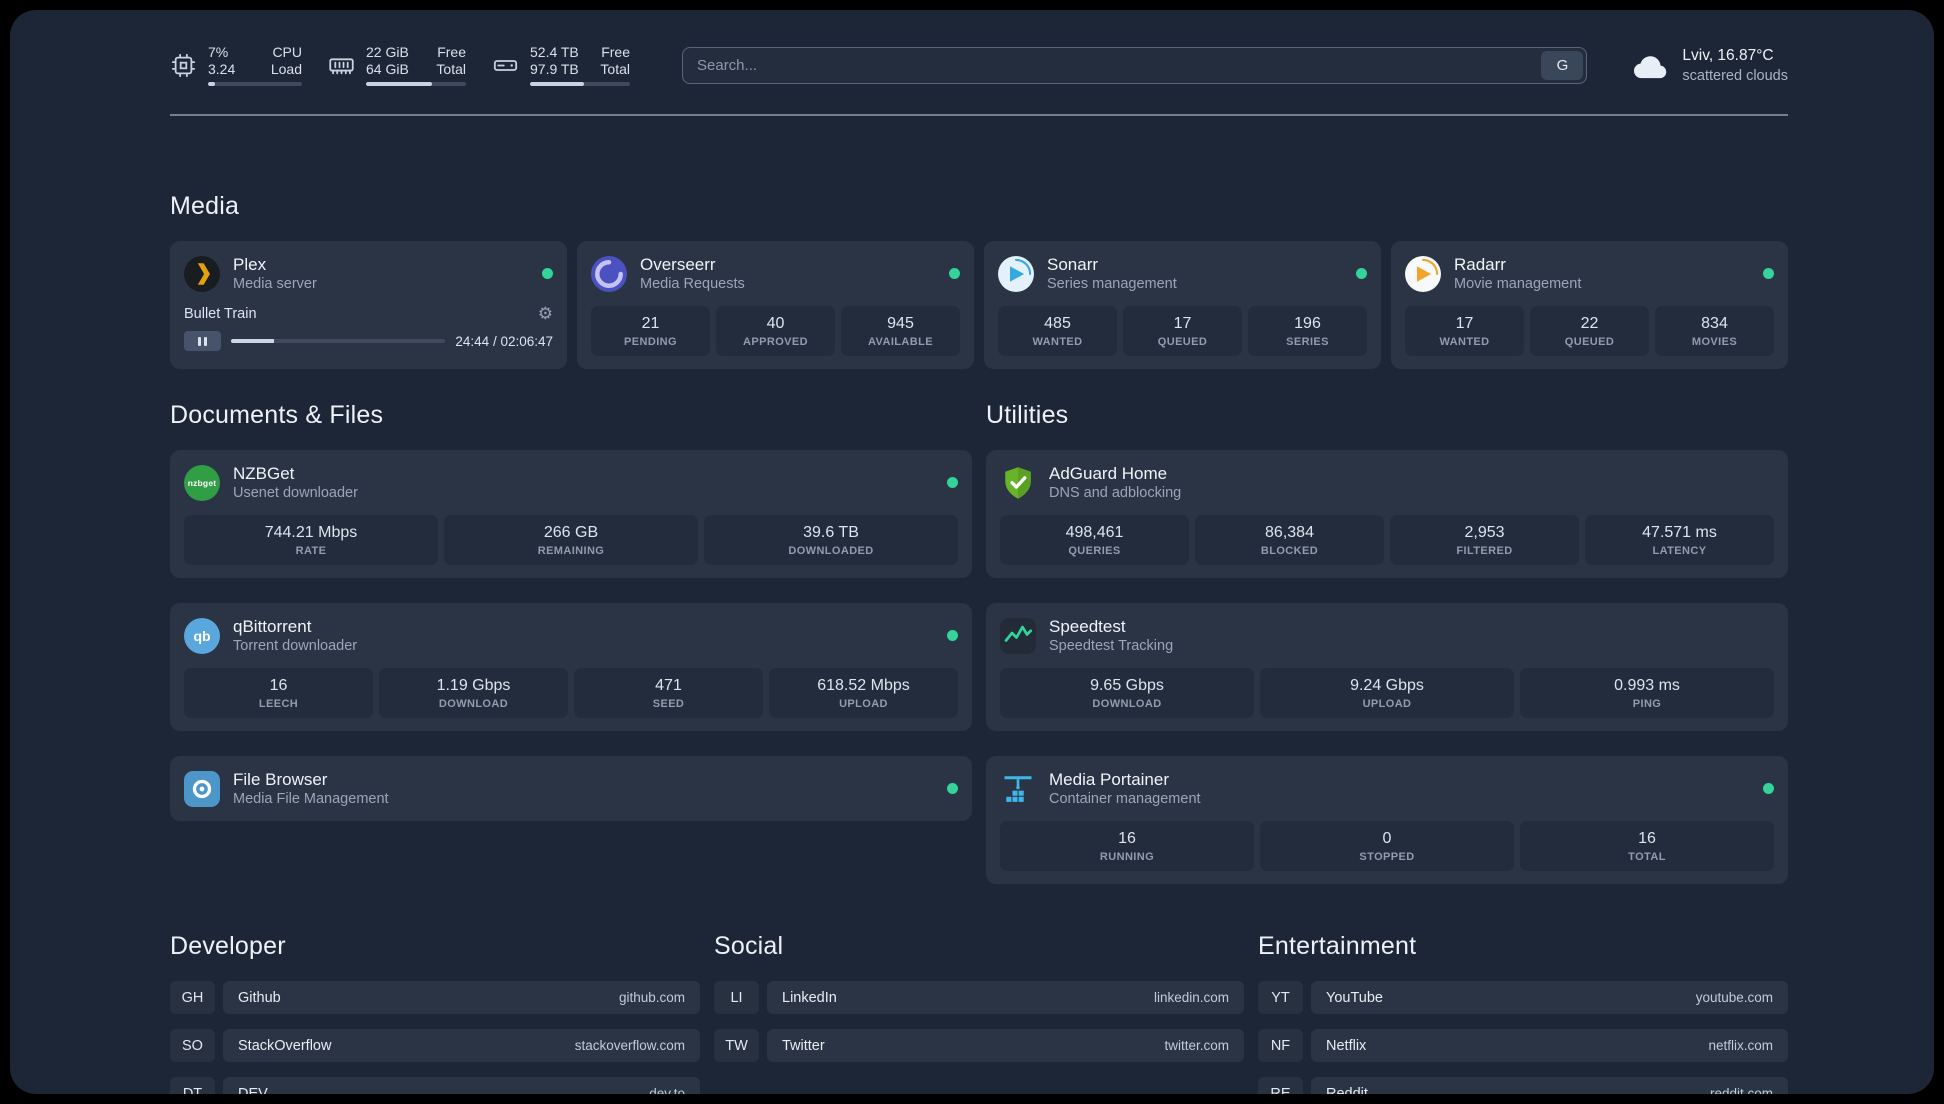  What do you see at coordinates (900, 323) in the screenshot?
I see `stat-value: 945` at bounding box center [900, 323].